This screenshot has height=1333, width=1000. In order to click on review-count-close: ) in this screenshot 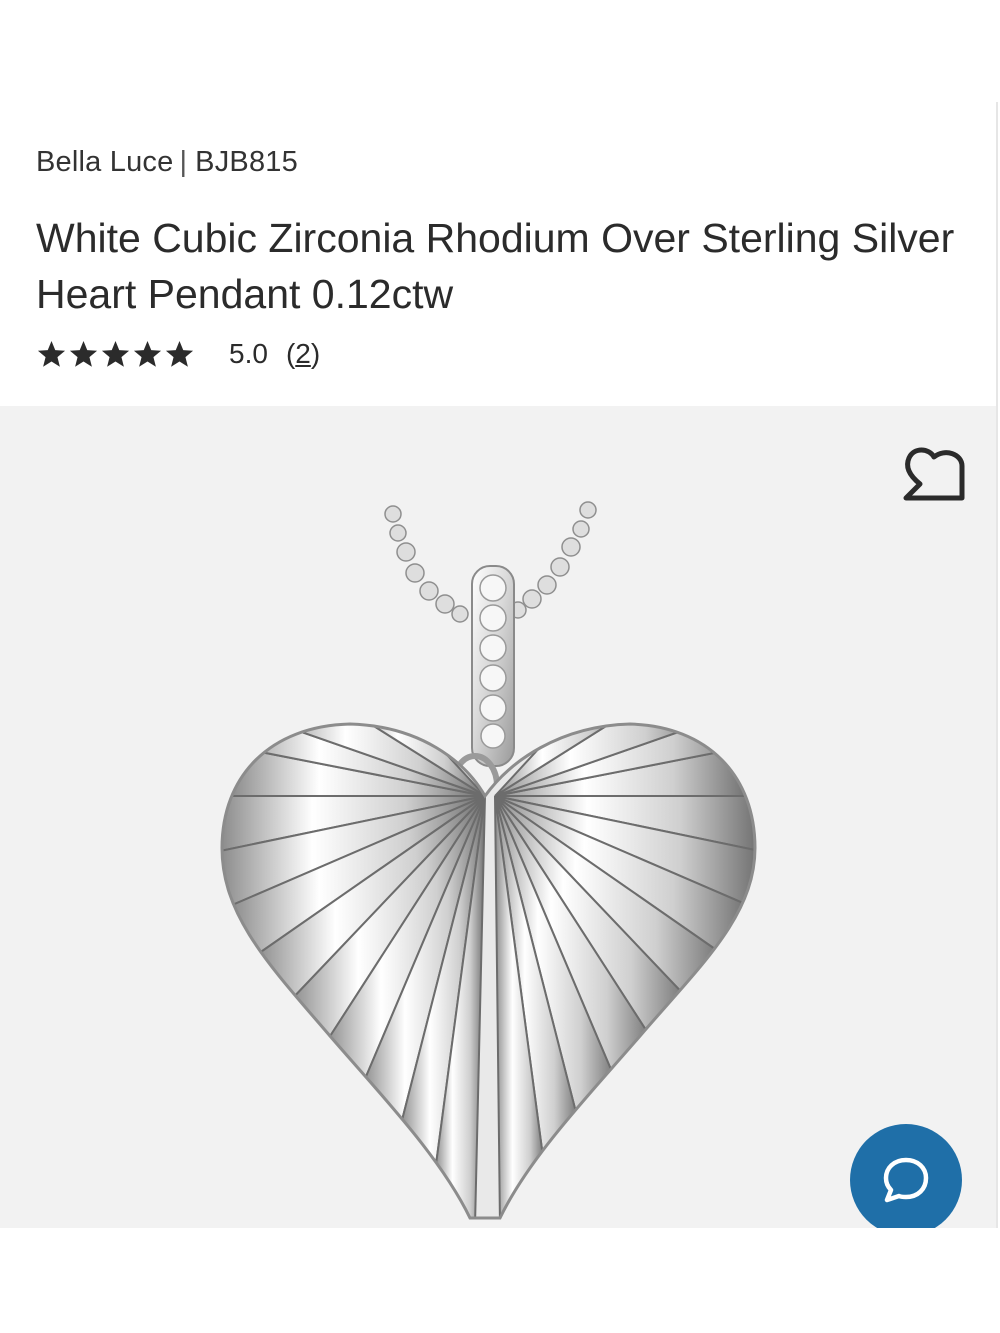, I will do `click(315, 353)`.